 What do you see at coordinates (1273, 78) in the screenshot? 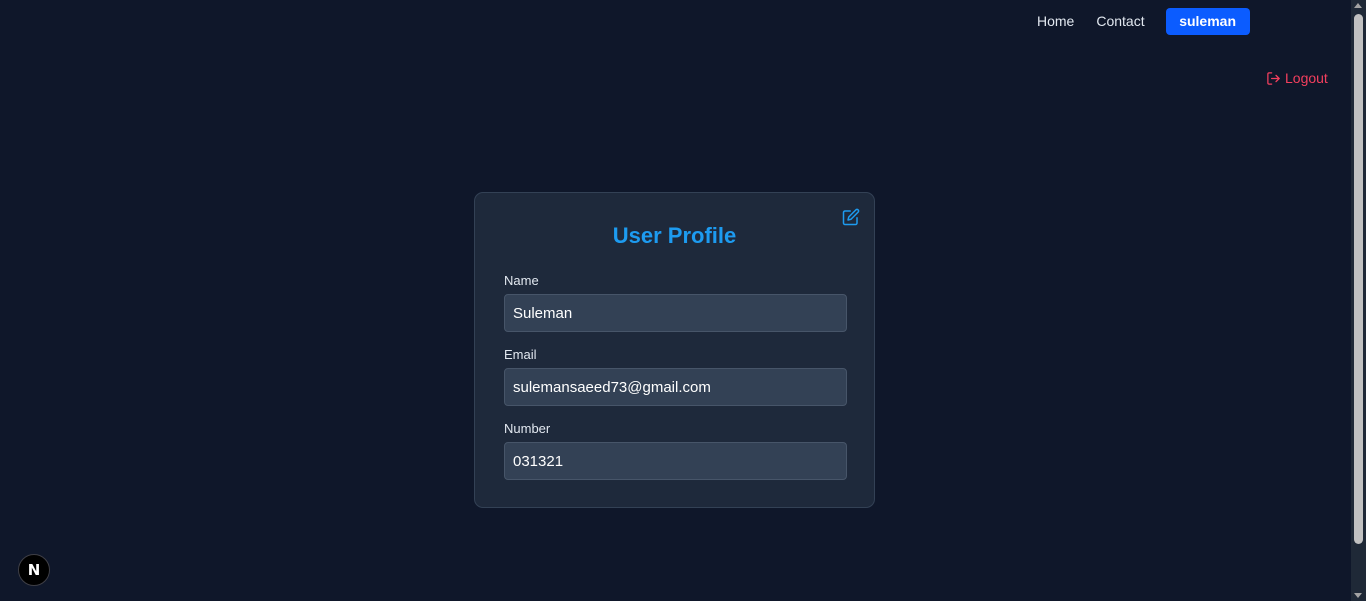
I see `logout-icon` at bounding box center [1273, 78].